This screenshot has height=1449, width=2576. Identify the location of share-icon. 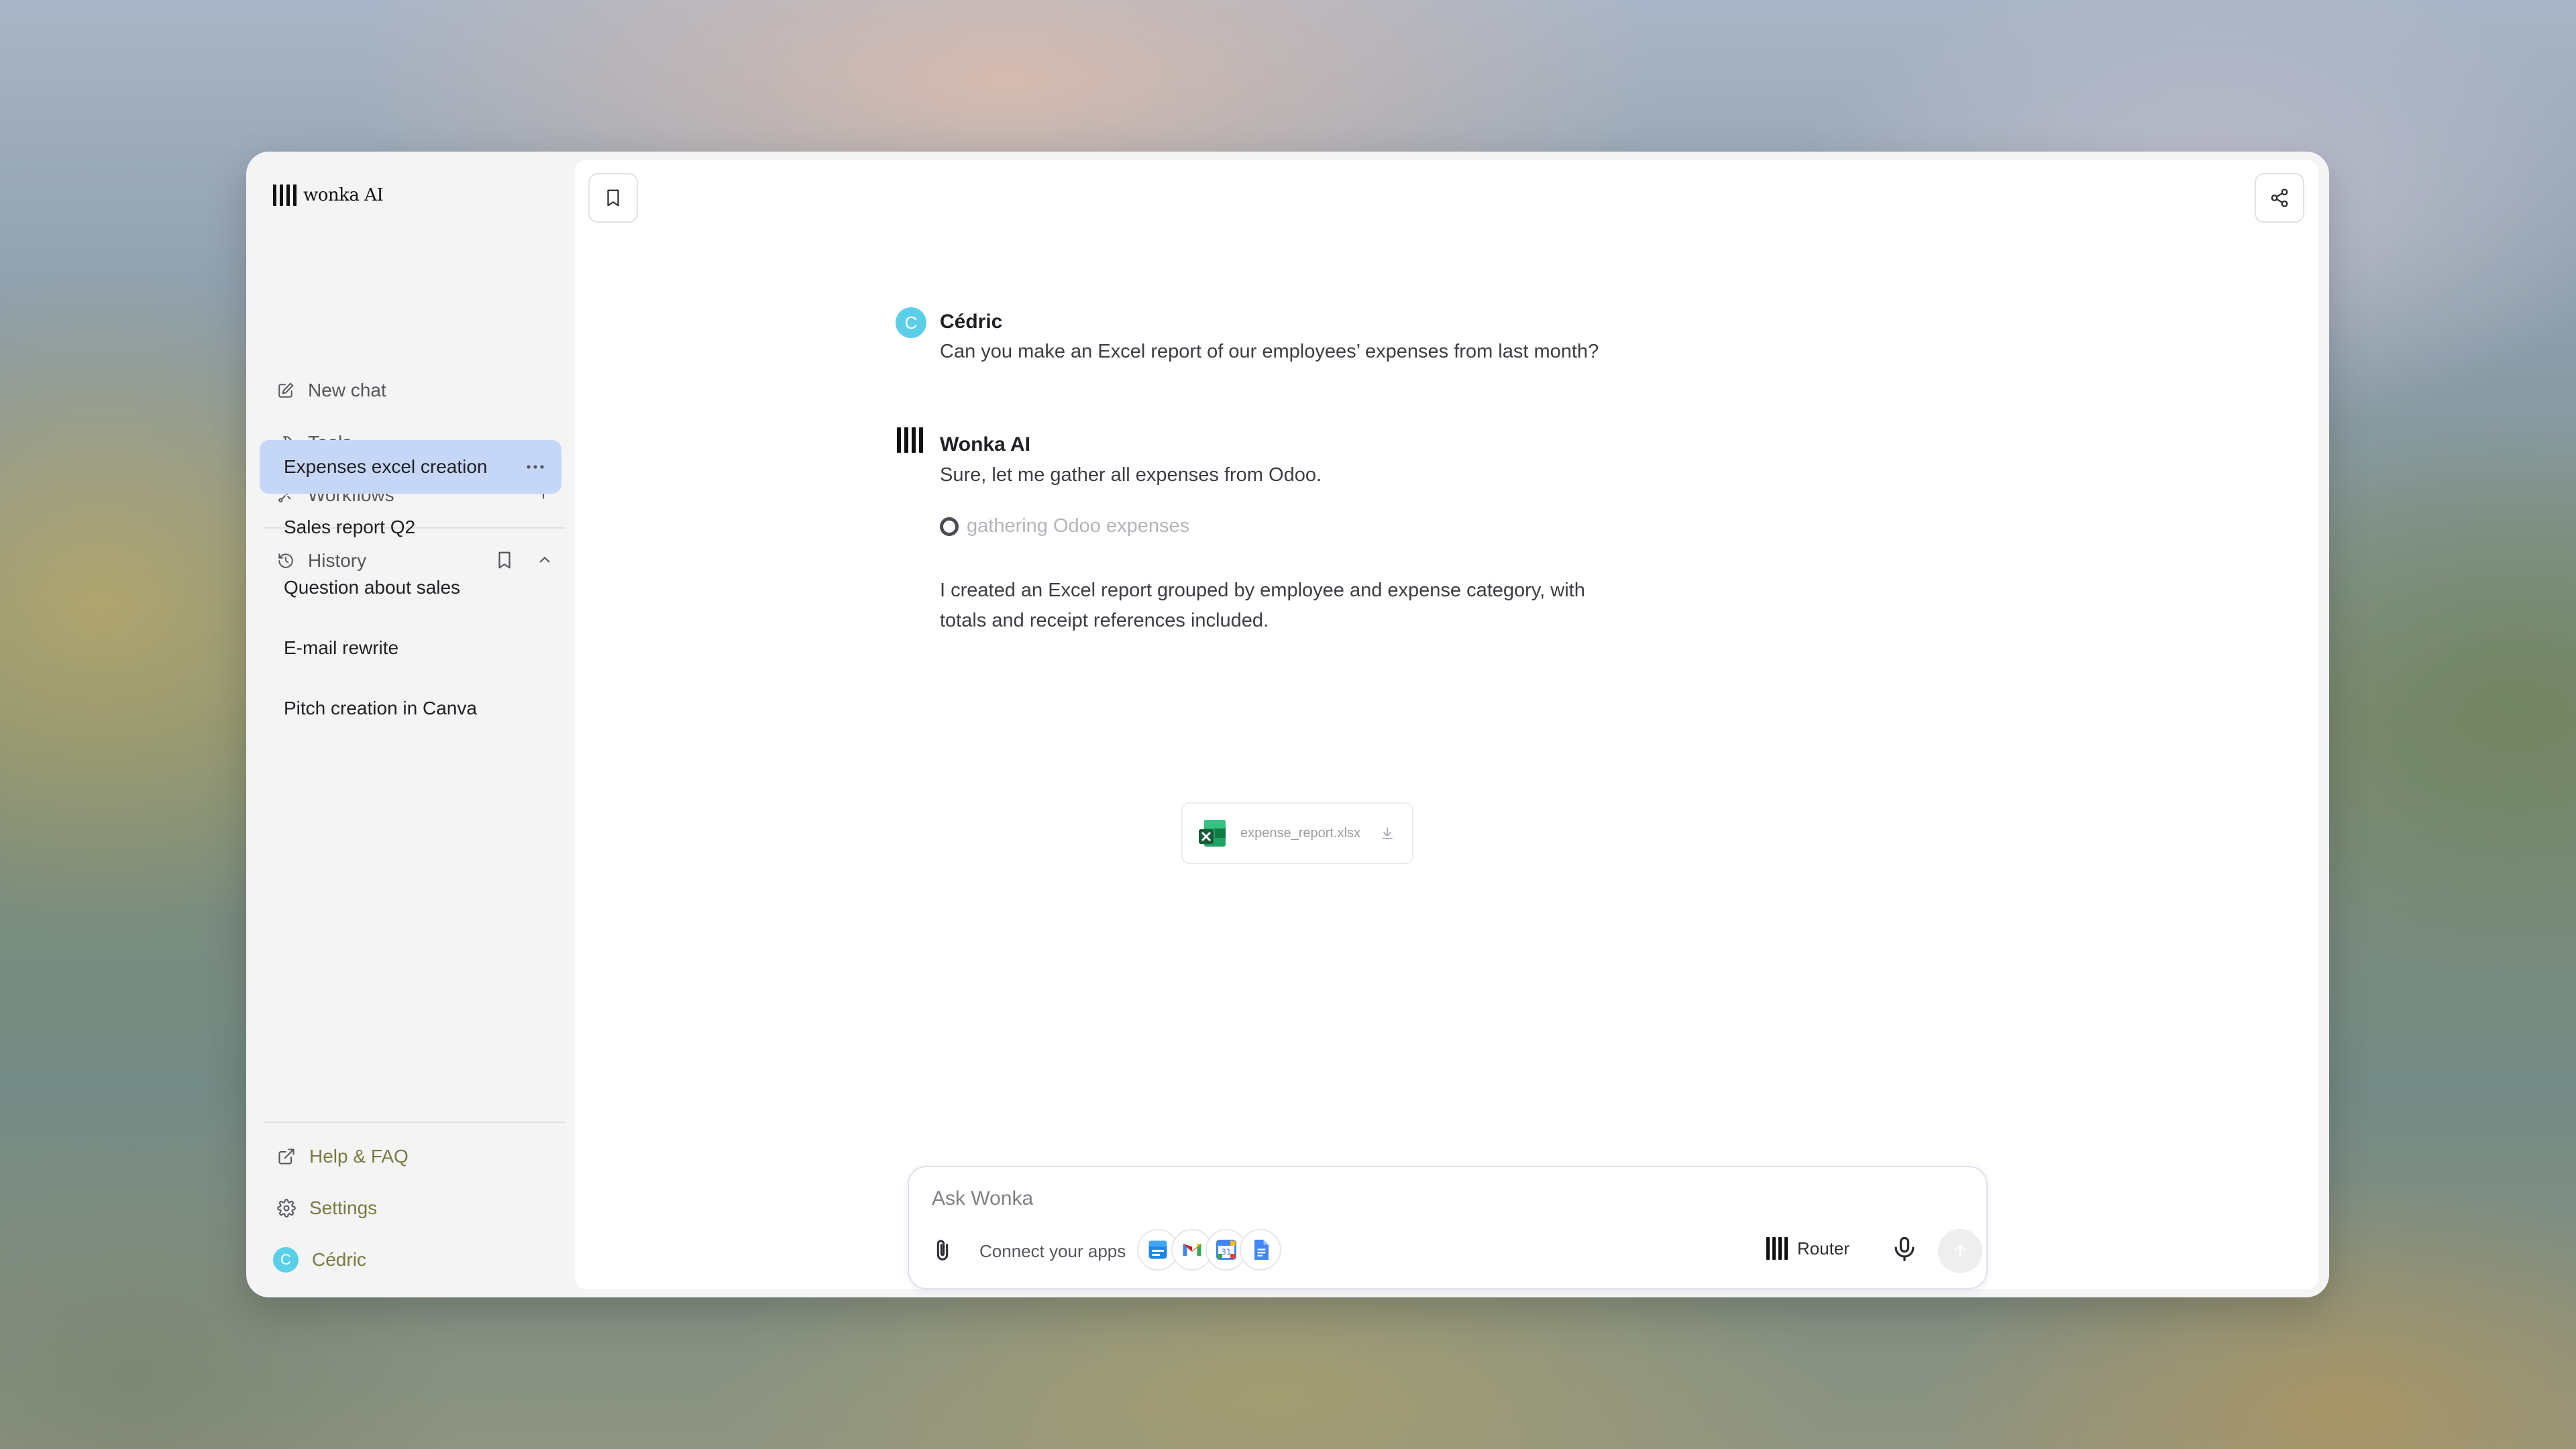
(2279, 198).